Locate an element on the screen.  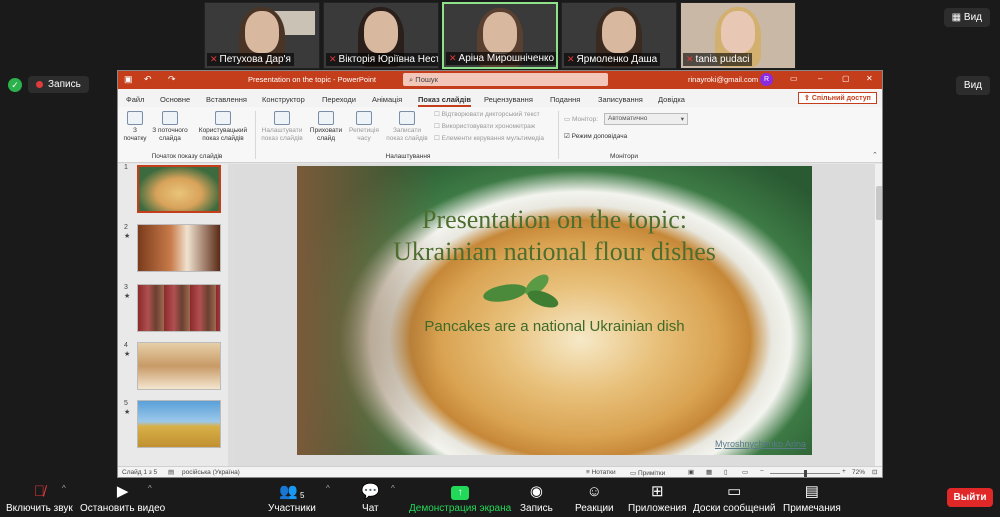
chk-narration: ☐ Відтворювати дикторський текст is located at coordinates (494, 115).